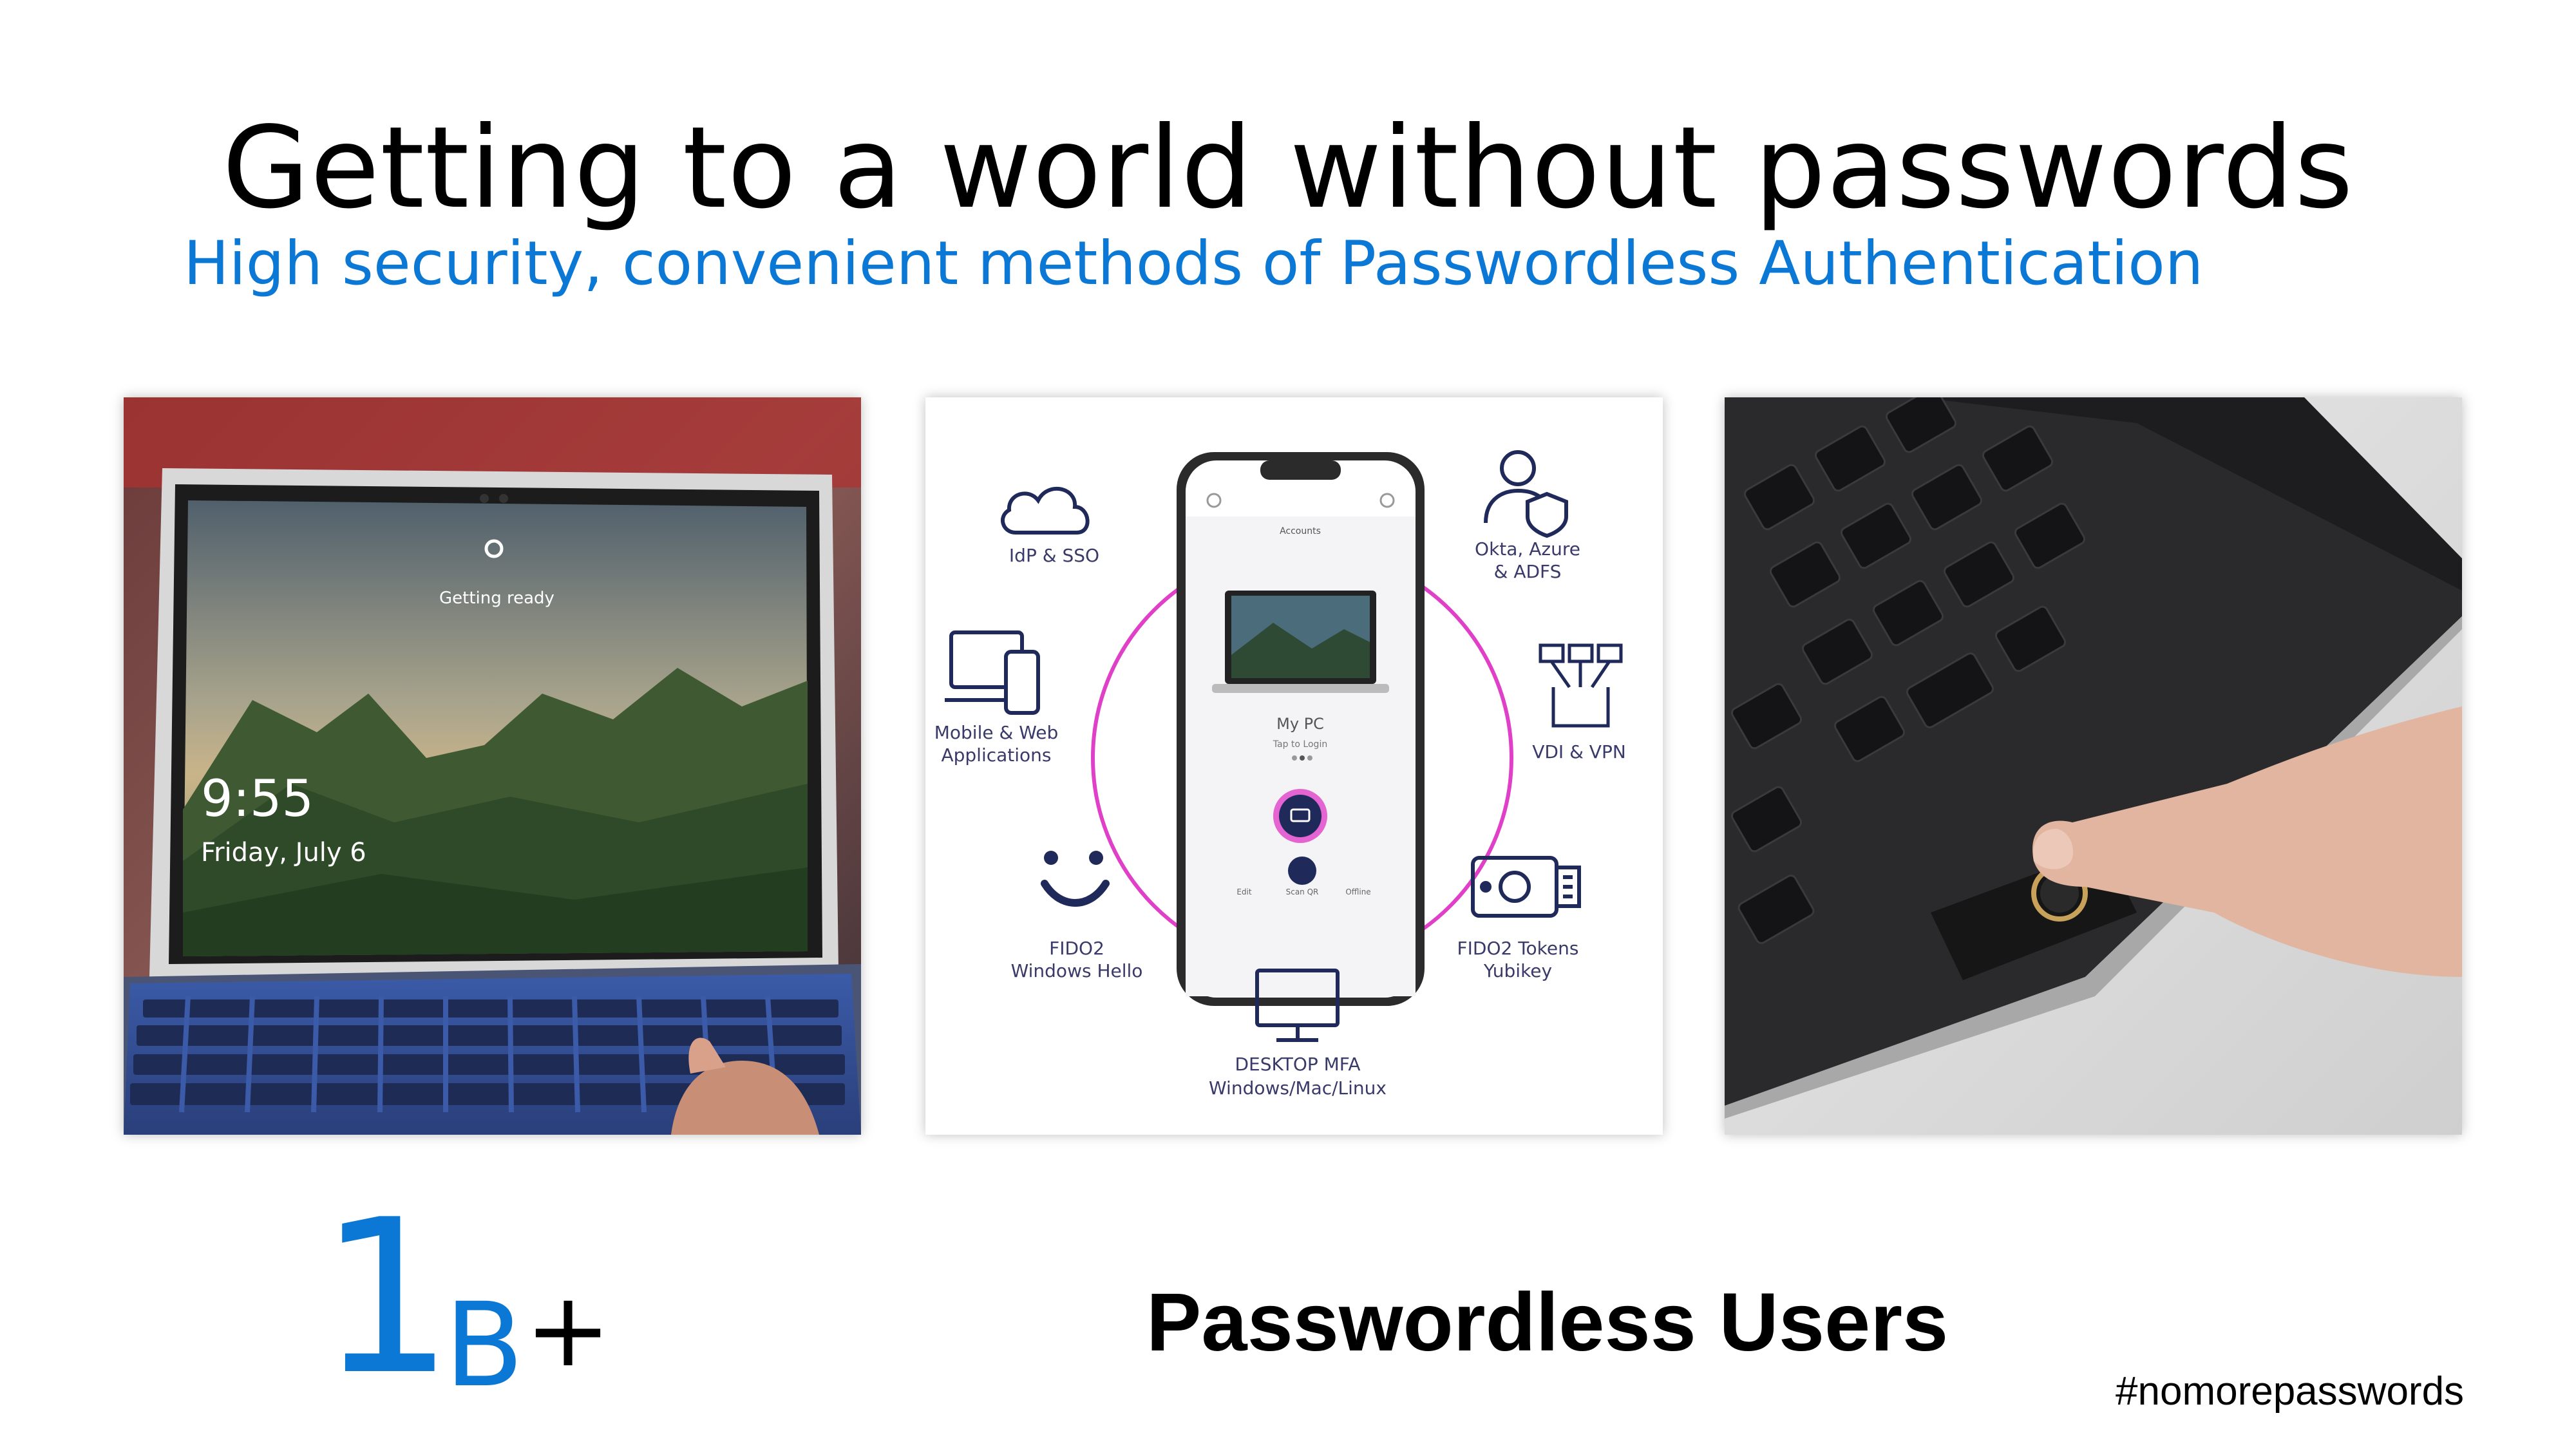 This screenshot has width=2576, height=1449. What do you see at coordinates (1547, 1322) in the screenshot?
I see `stat-label: Passwordless Users` at bounding box center [1547, 1322].